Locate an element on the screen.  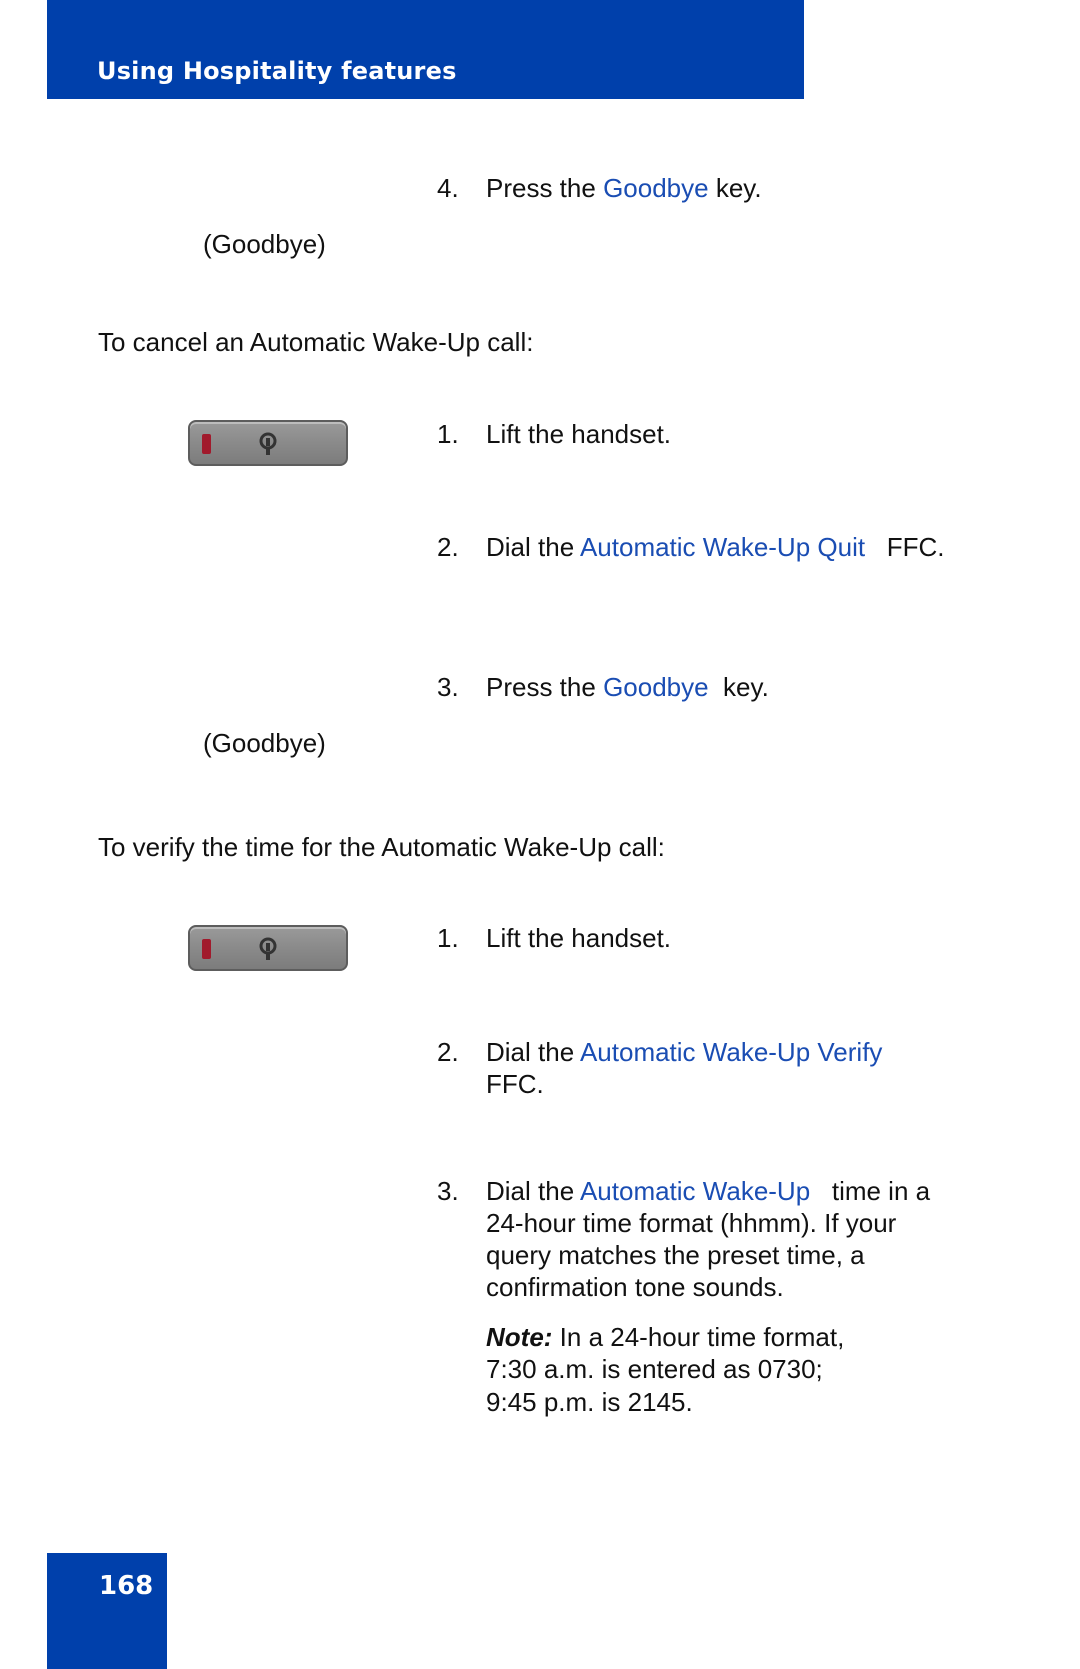
step-text-line2: 24-hour time format (hhmm). If your is located at coordinates (691, 1223).